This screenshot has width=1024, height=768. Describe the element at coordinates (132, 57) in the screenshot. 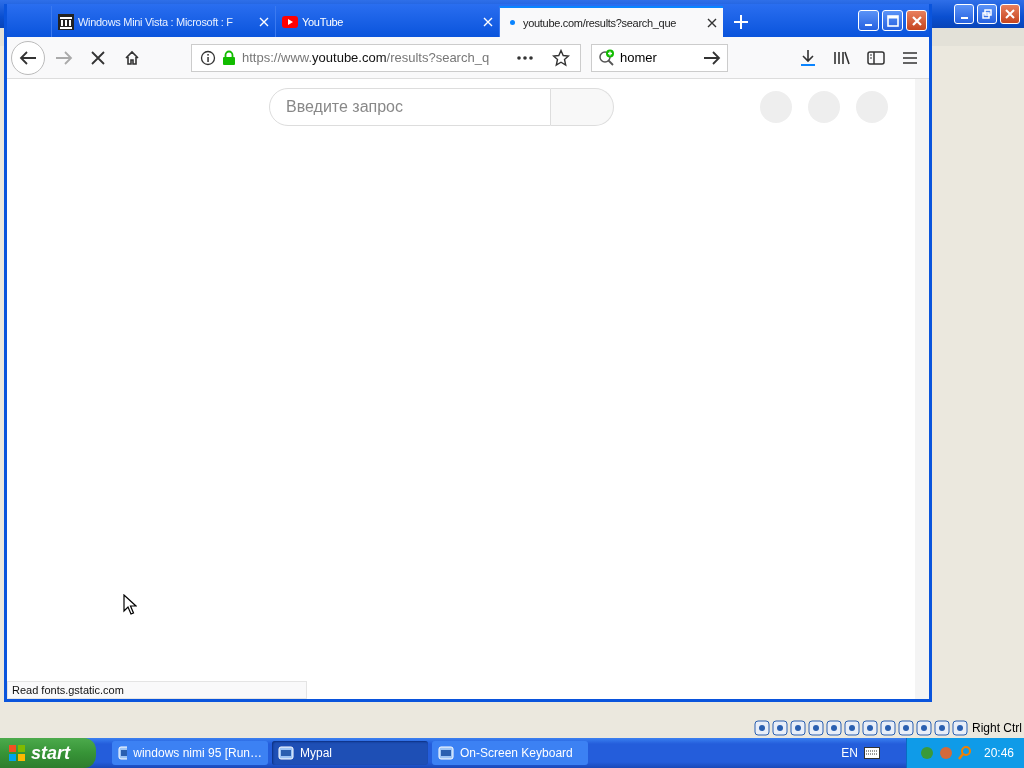

I see `home-icon` at that location.